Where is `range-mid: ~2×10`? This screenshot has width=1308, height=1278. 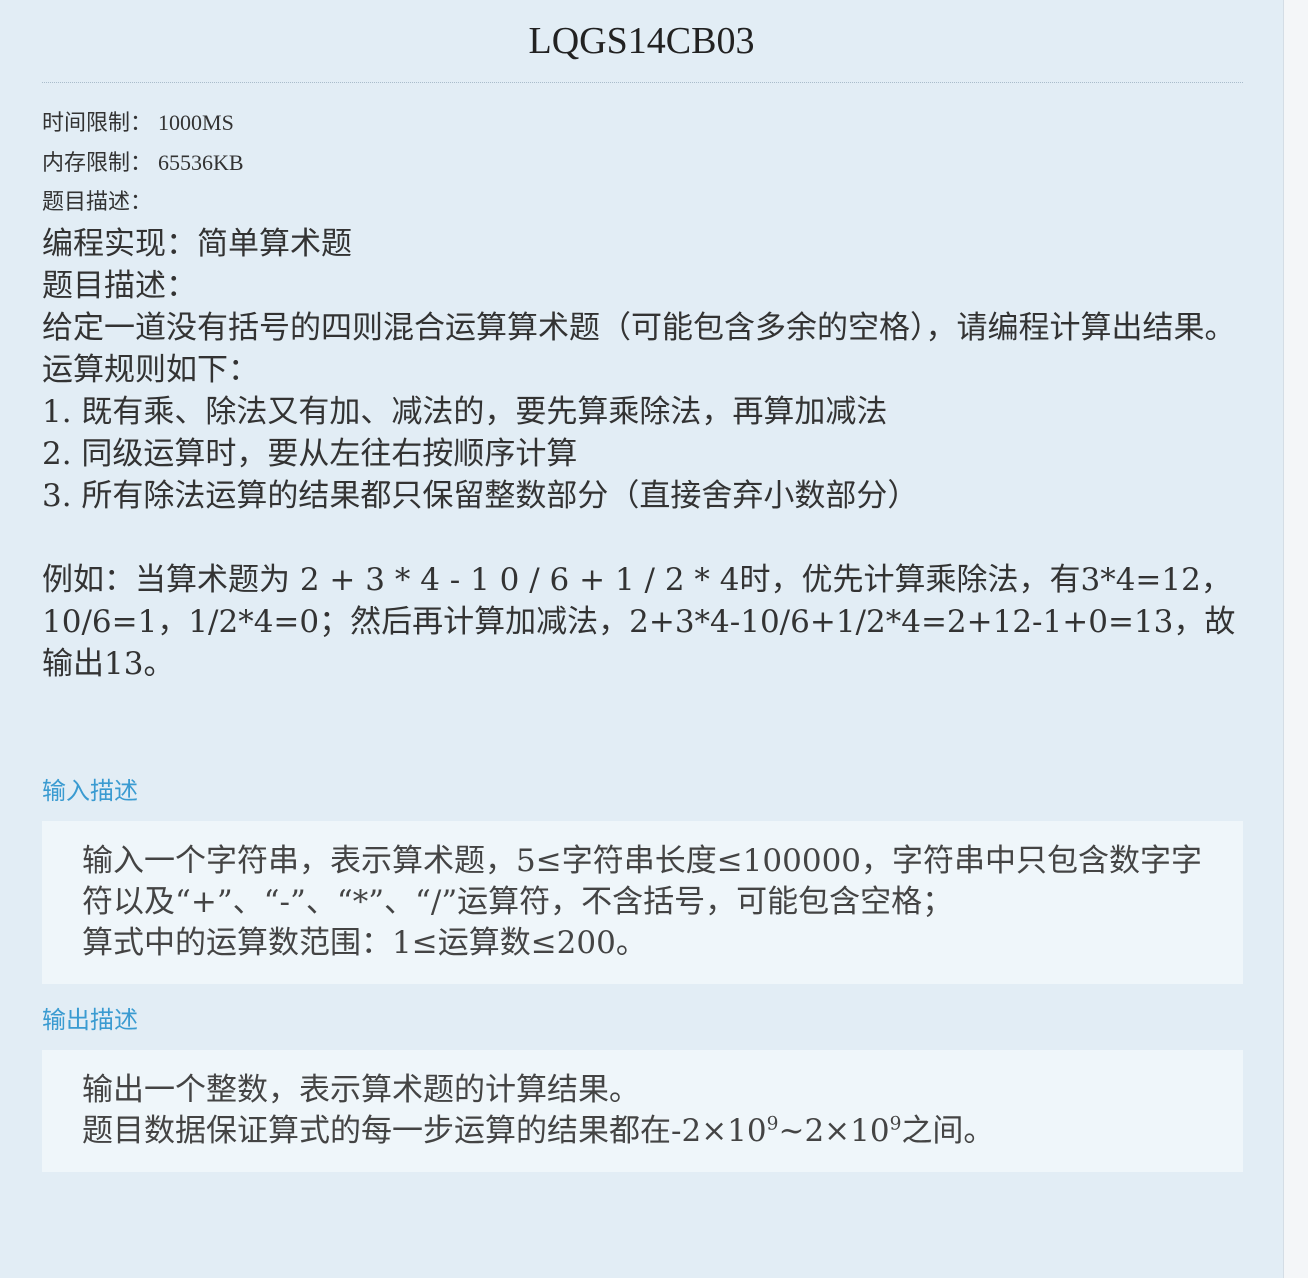 range-mid: ~2×10 is located at coordinates (834, 1131).